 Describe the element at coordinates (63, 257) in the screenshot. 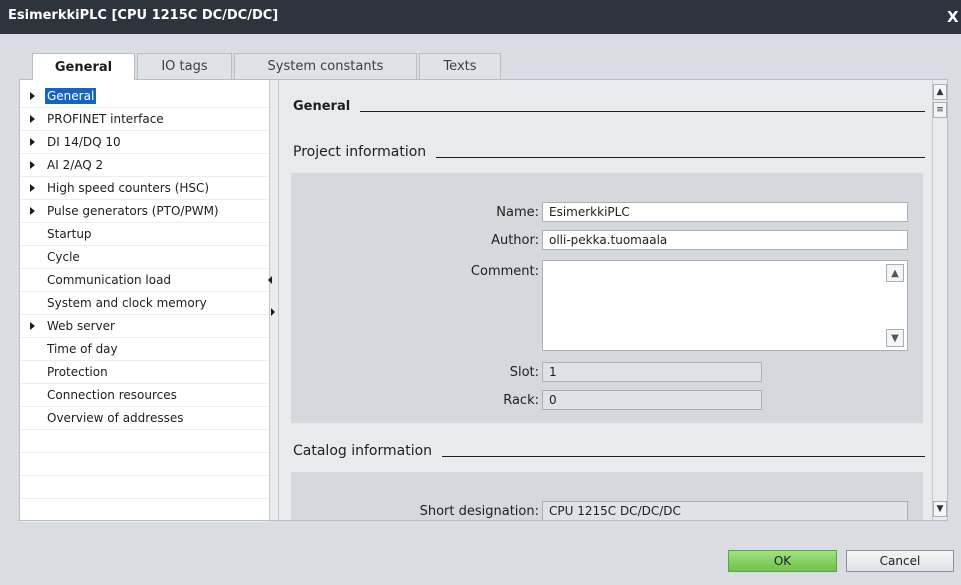

I see `nav-item-label: Cycle` at that location.